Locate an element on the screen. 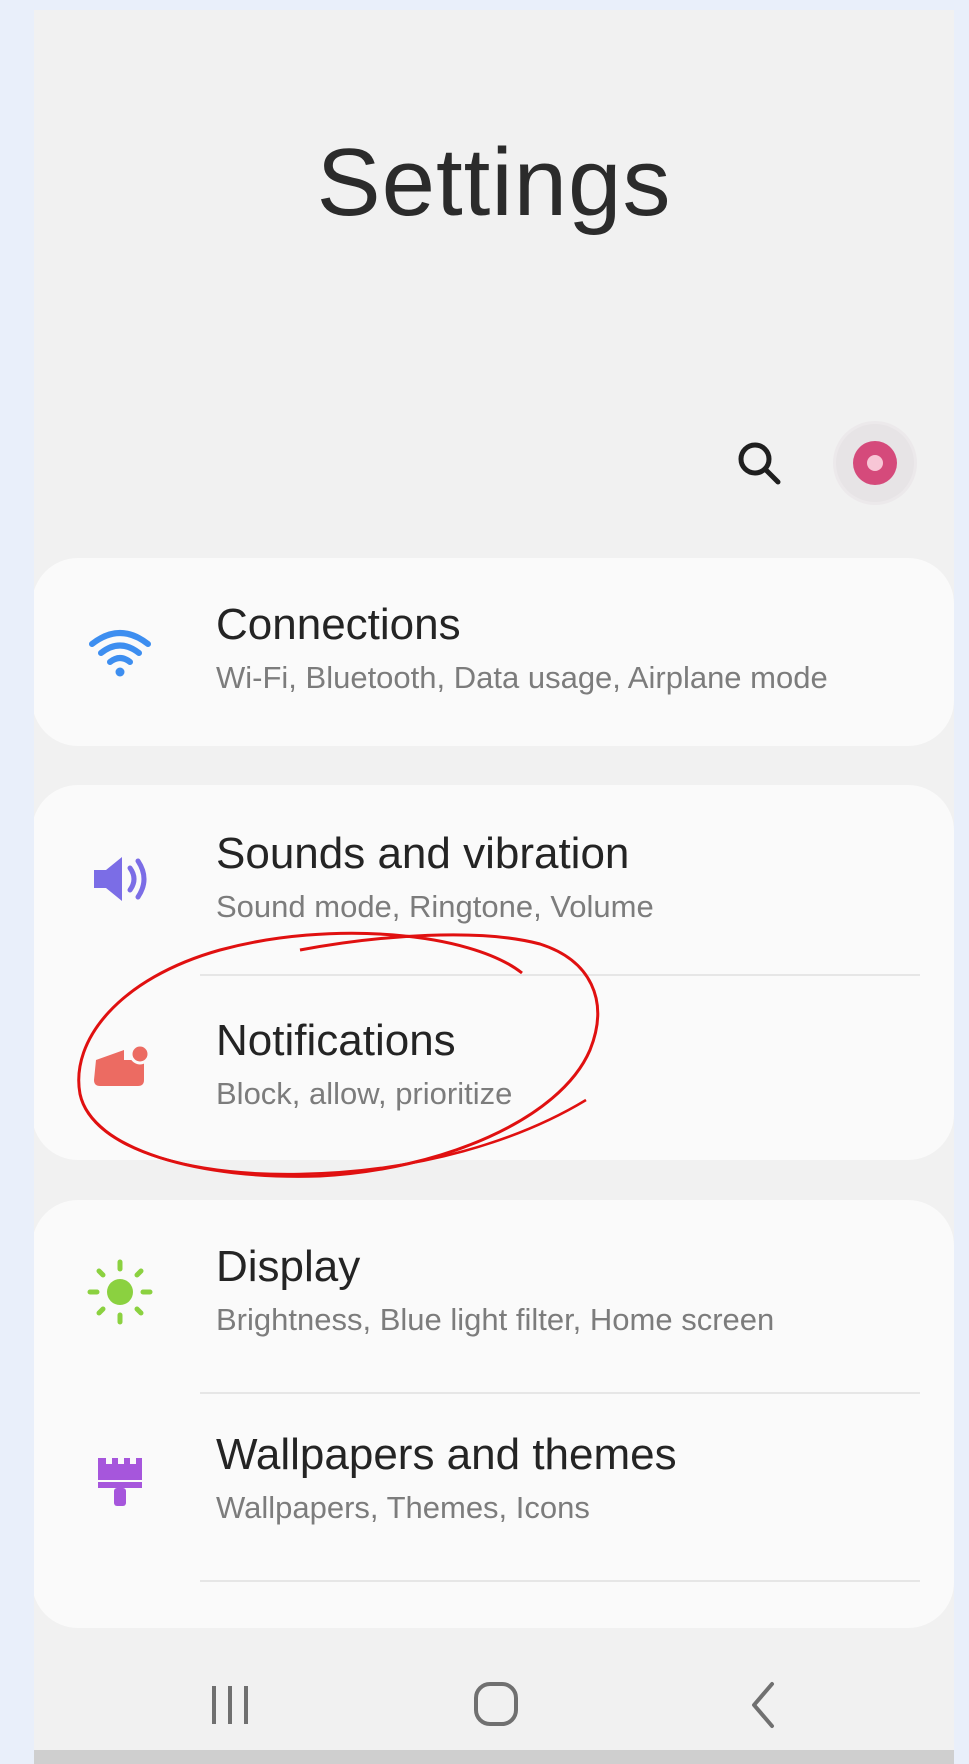 The width and height of the screenshot is (969, 1764). item-label: Display is located at coordinates (288, 1266).